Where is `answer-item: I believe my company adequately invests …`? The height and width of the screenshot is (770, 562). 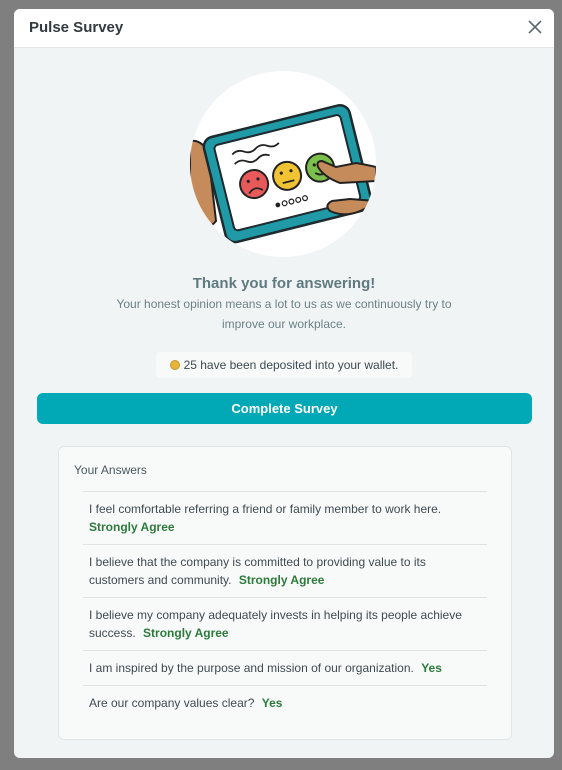 answer-item: I believe my company adequately invests … is located at coordinates (285, 623).